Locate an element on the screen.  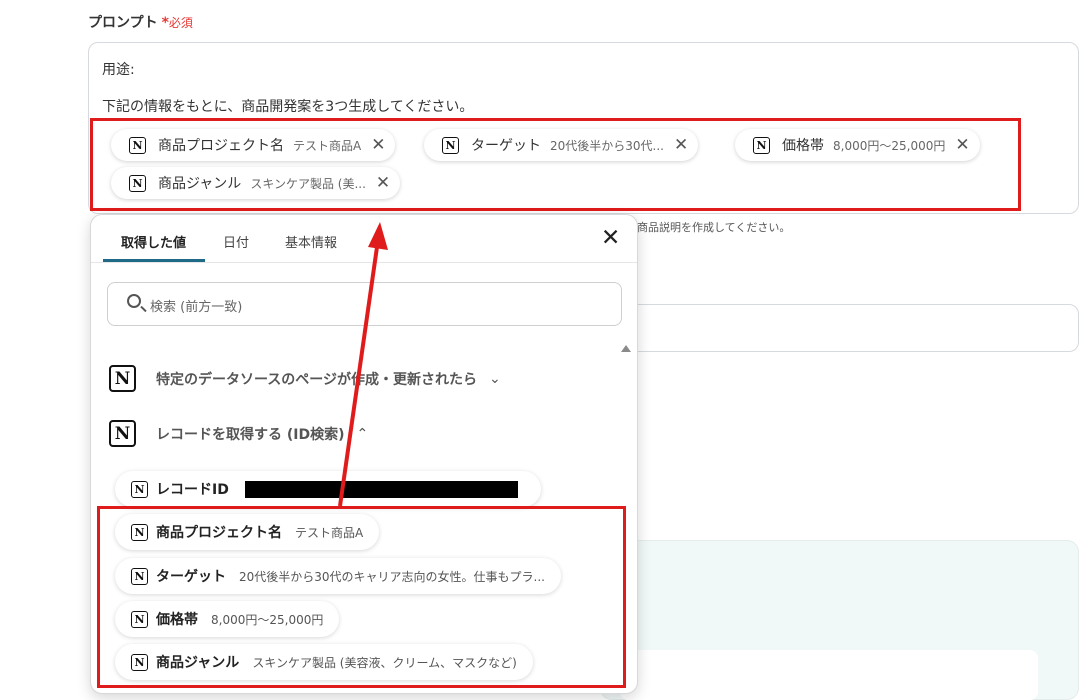
item-value: スキンケア製品 (美容液、クリーム、マスクなど) is located at coordinates (384, 662).